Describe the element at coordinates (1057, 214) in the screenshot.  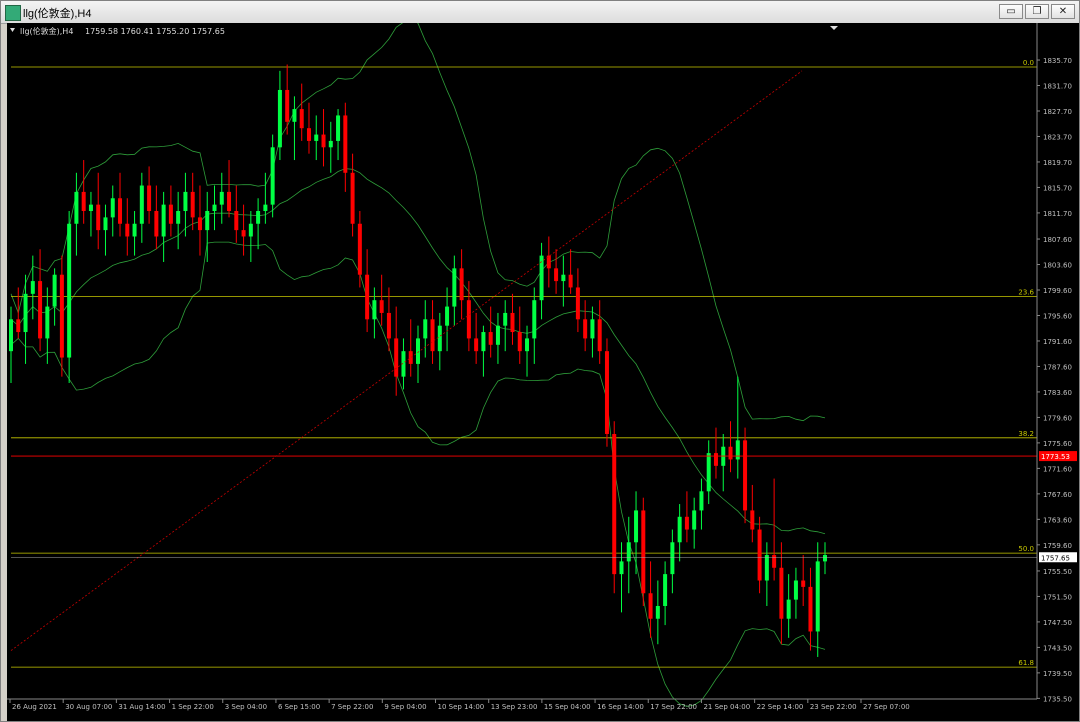
I see `price-tick-label: 1811.70` at that location.